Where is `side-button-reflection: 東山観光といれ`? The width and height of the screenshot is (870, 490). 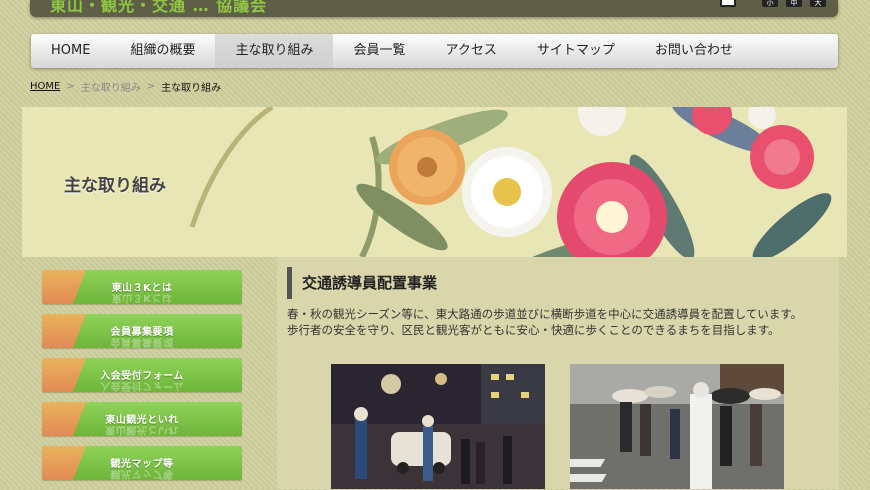
side-button-reflection: 東山観光といれ is located at coordinates (142, 429).